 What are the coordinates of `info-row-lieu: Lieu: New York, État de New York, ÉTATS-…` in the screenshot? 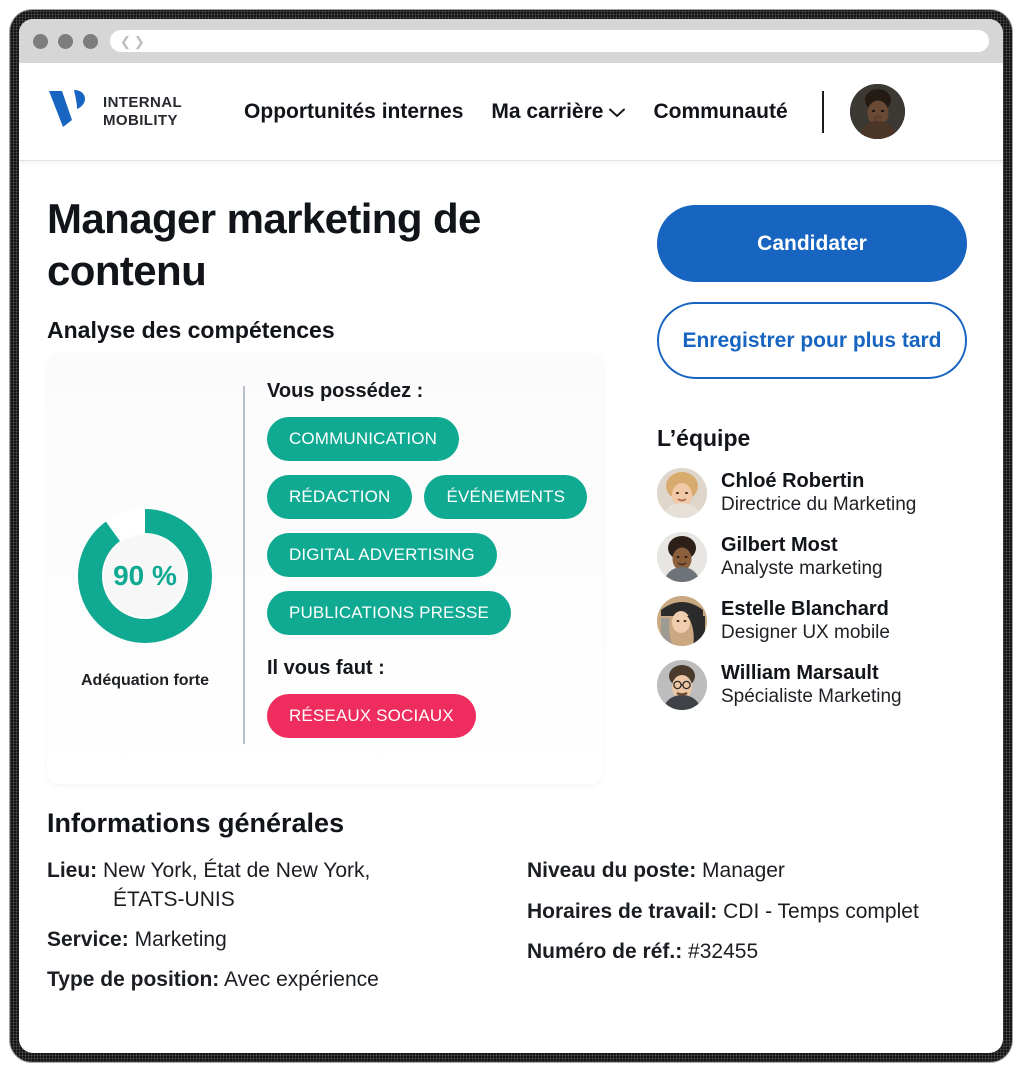 It's located at (287, 885).